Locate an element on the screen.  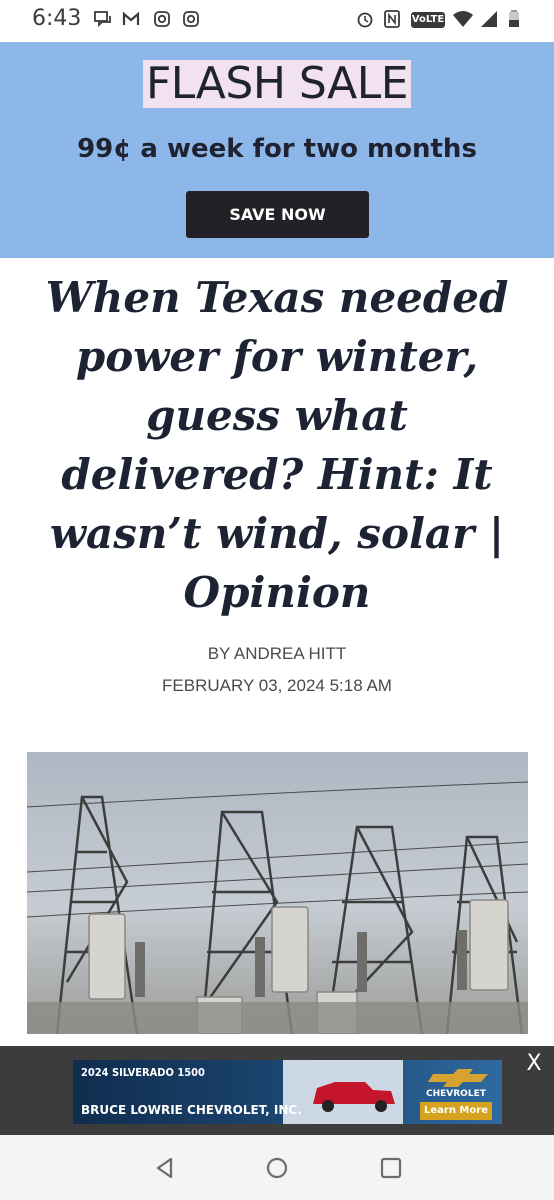
article-byline: BY ANDREA HITT is located at coordinates (277, 654).